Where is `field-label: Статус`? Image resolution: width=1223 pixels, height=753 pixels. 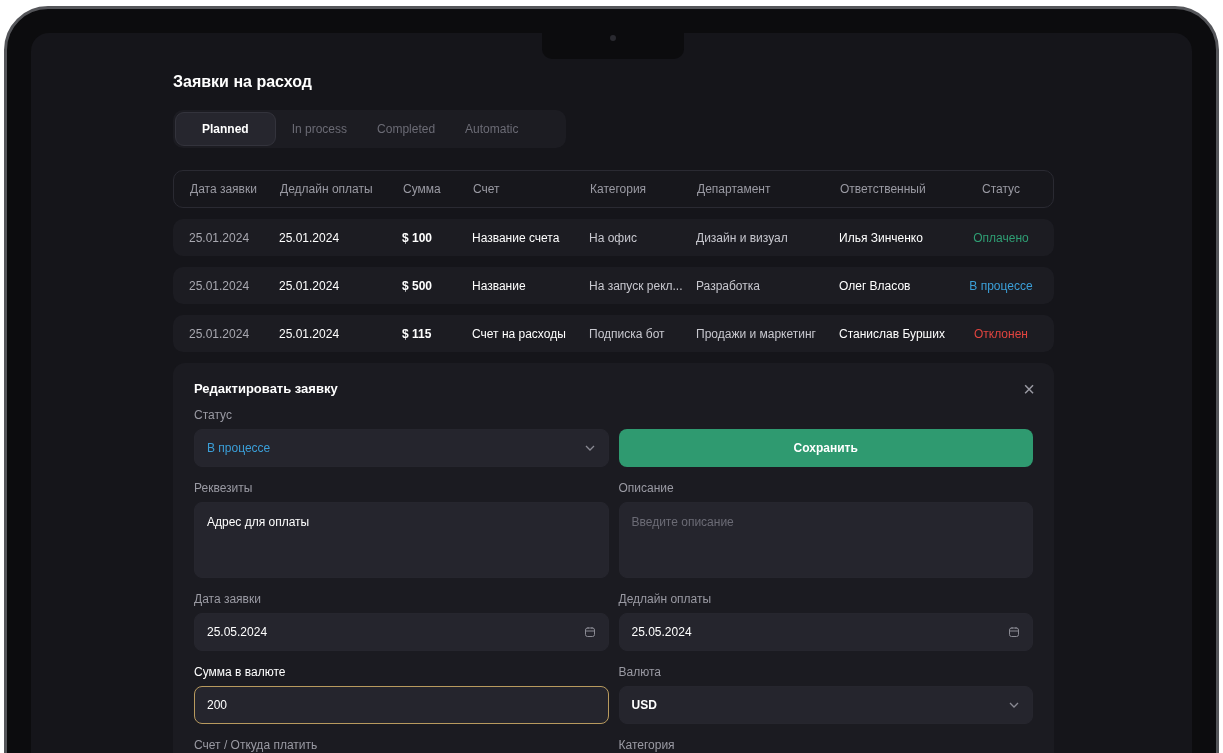 field-label: Статус is located at coordinates (213, 415).